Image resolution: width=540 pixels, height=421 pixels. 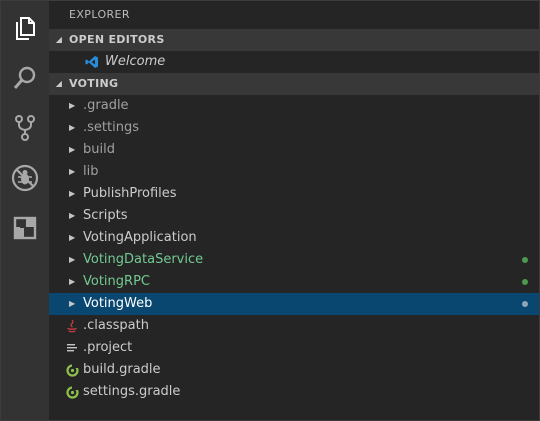 I want to click on file-project: .project, so click(x=294, y=348).